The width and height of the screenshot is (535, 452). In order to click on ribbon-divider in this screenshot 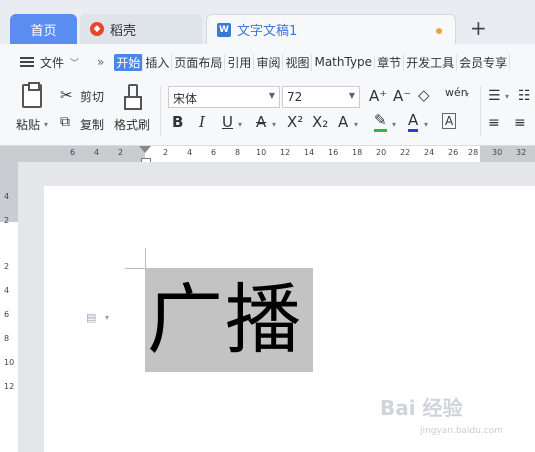, I will do `click(480, 111)`.